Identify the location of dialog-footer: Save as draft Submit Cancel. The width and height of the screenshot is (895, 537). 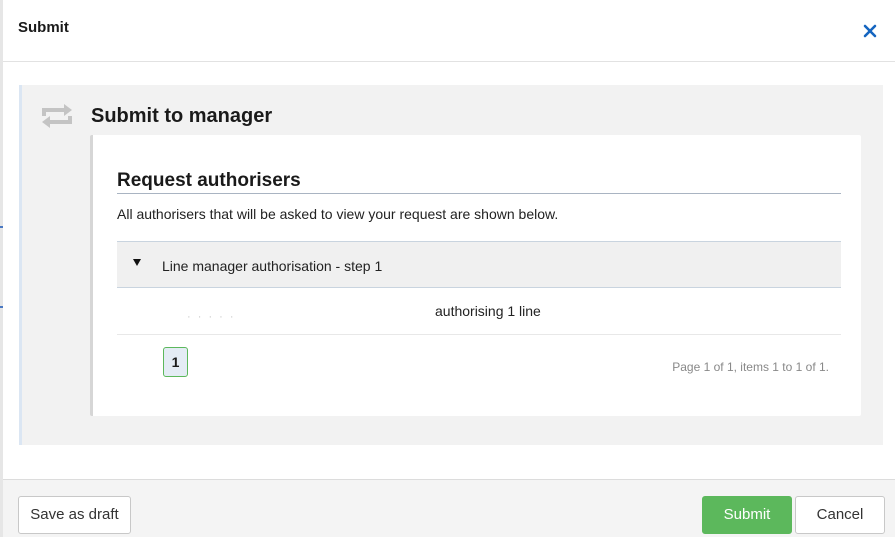
(449, 508).